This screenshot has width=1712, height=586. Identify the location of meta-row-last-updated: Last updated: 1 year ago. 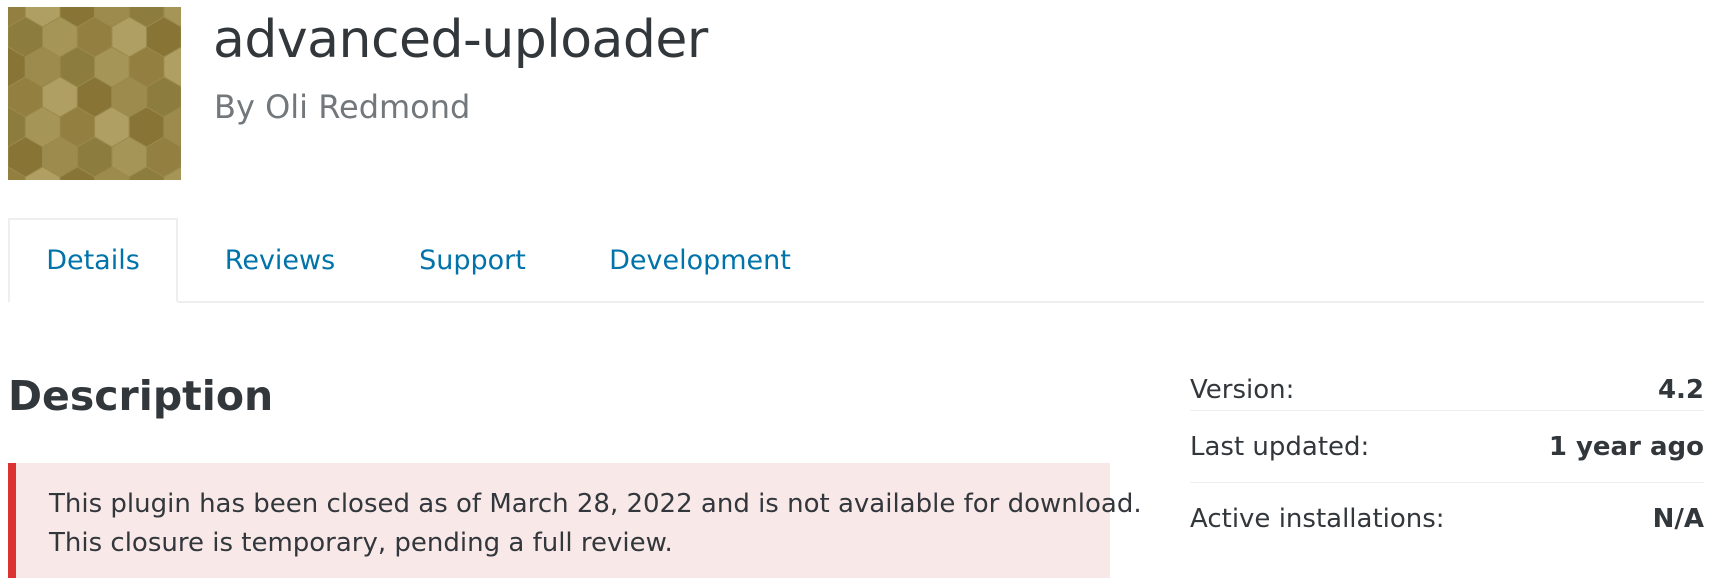
(1447, 446).